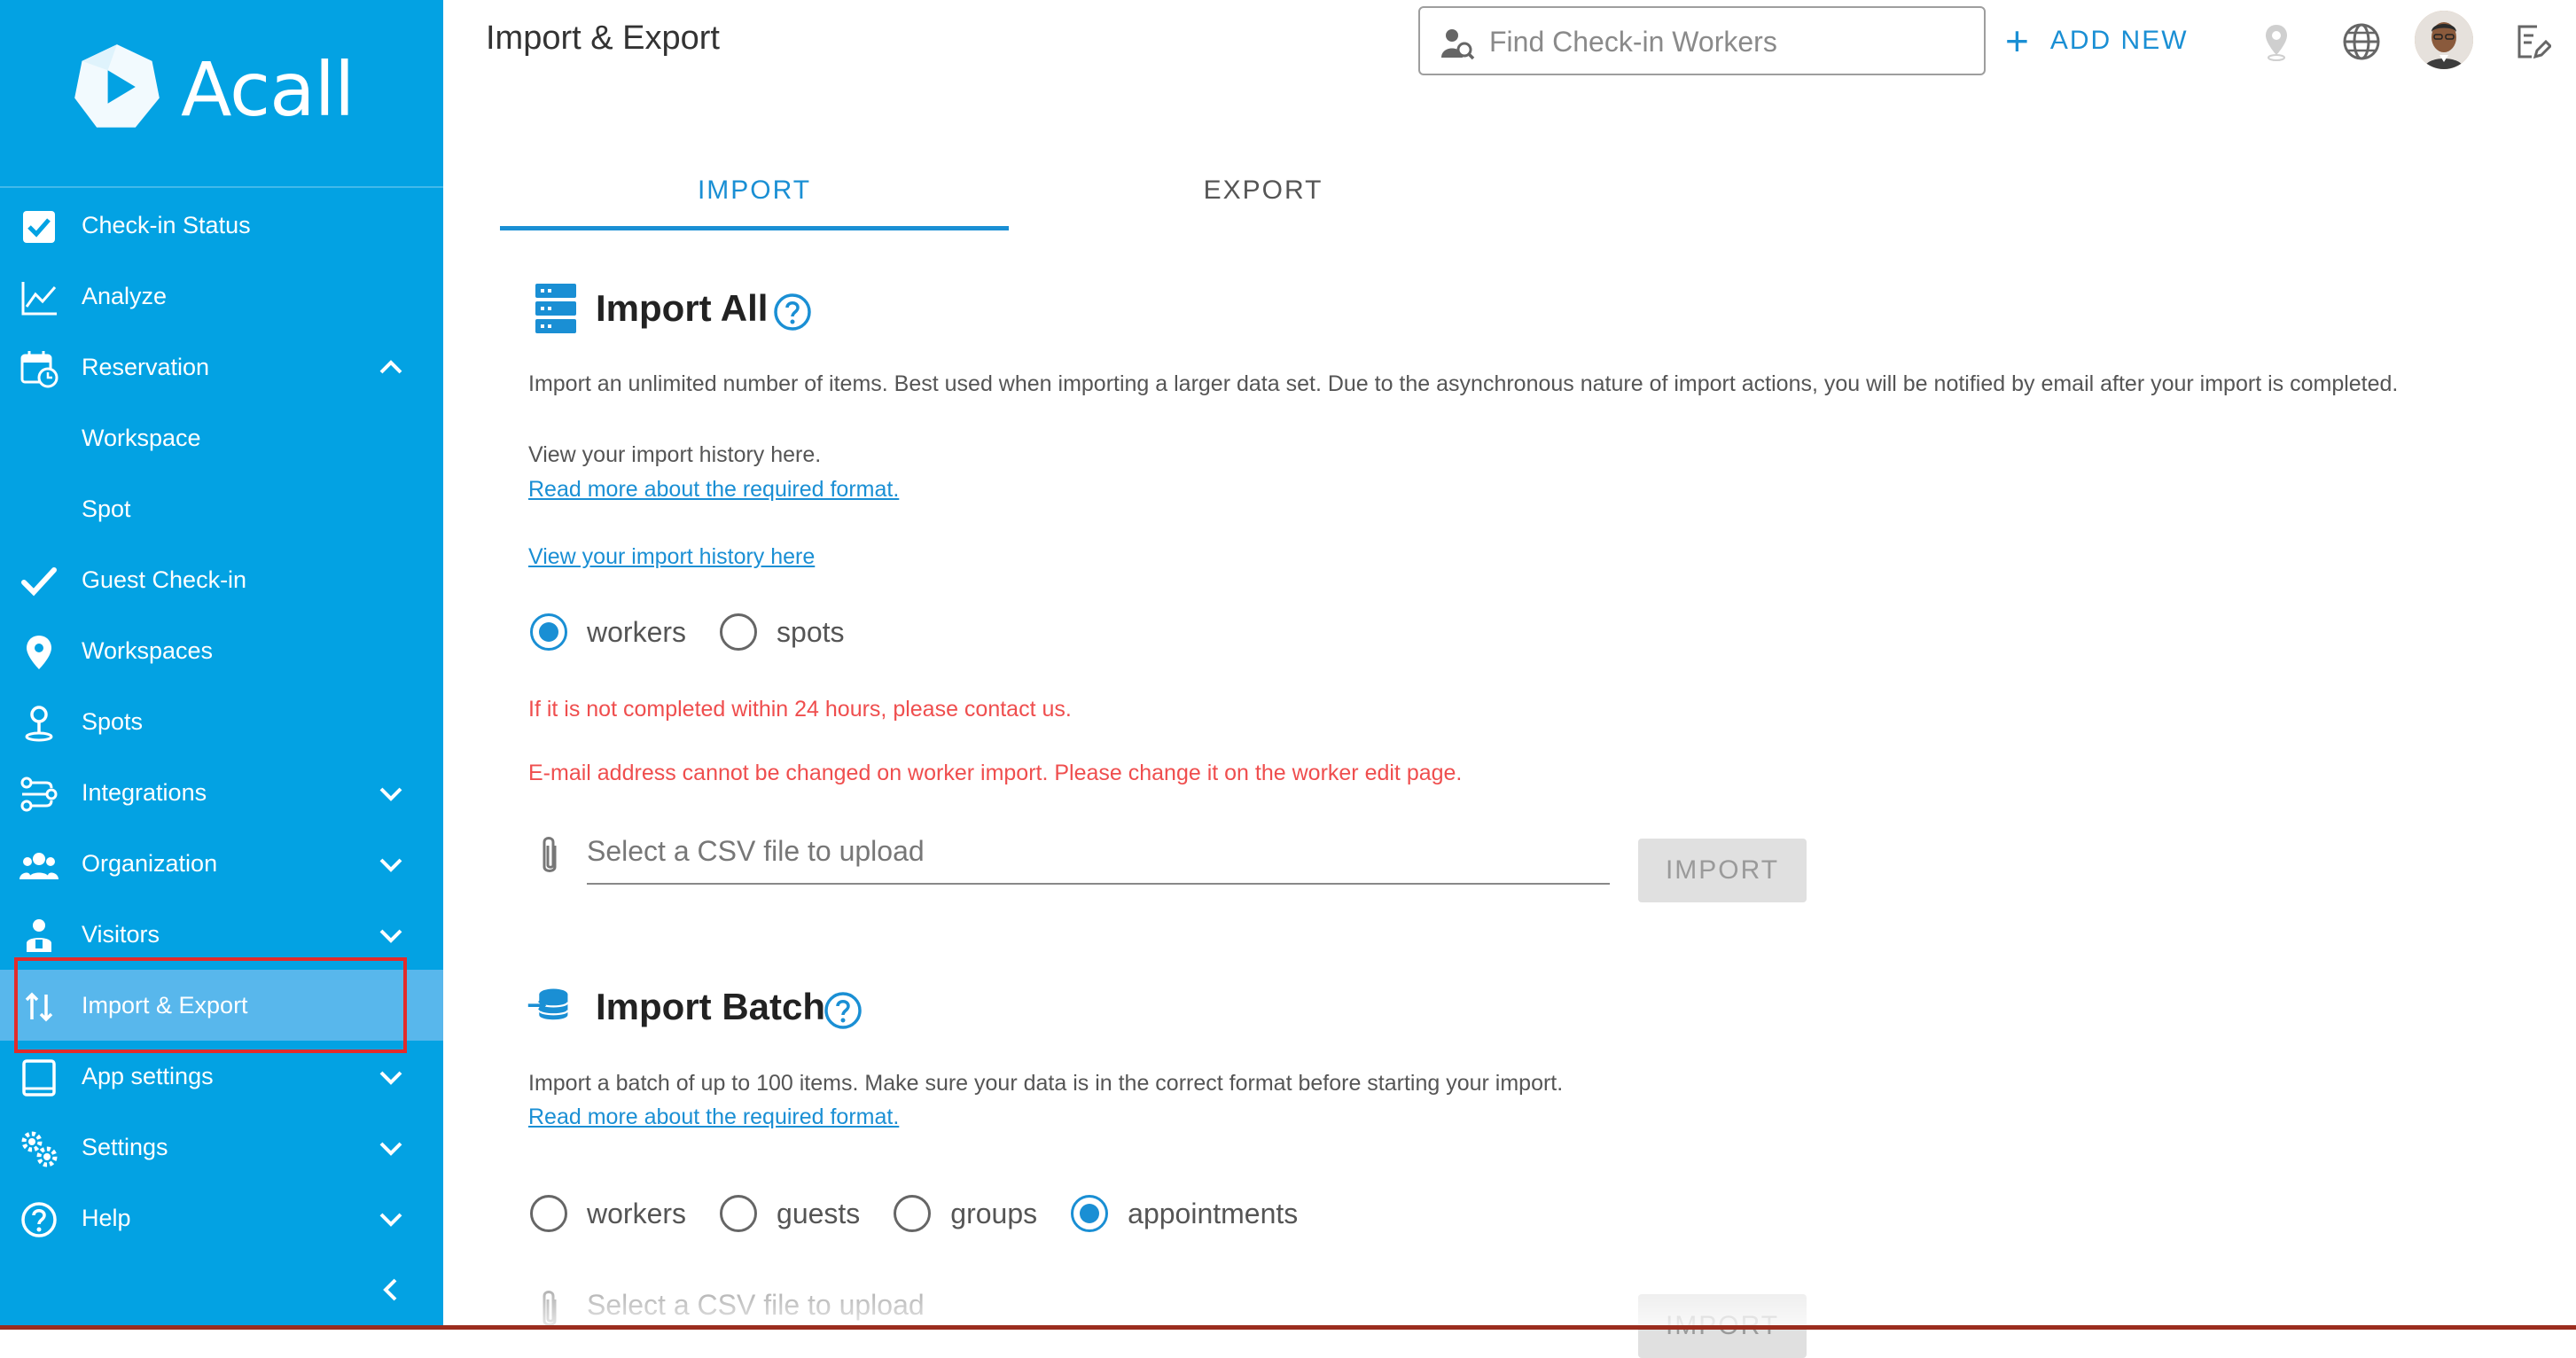 The height and width of the screenshot is (1358, 2576). I want to click on sidebar-item-workspace: Workspace, so click(221, 438).